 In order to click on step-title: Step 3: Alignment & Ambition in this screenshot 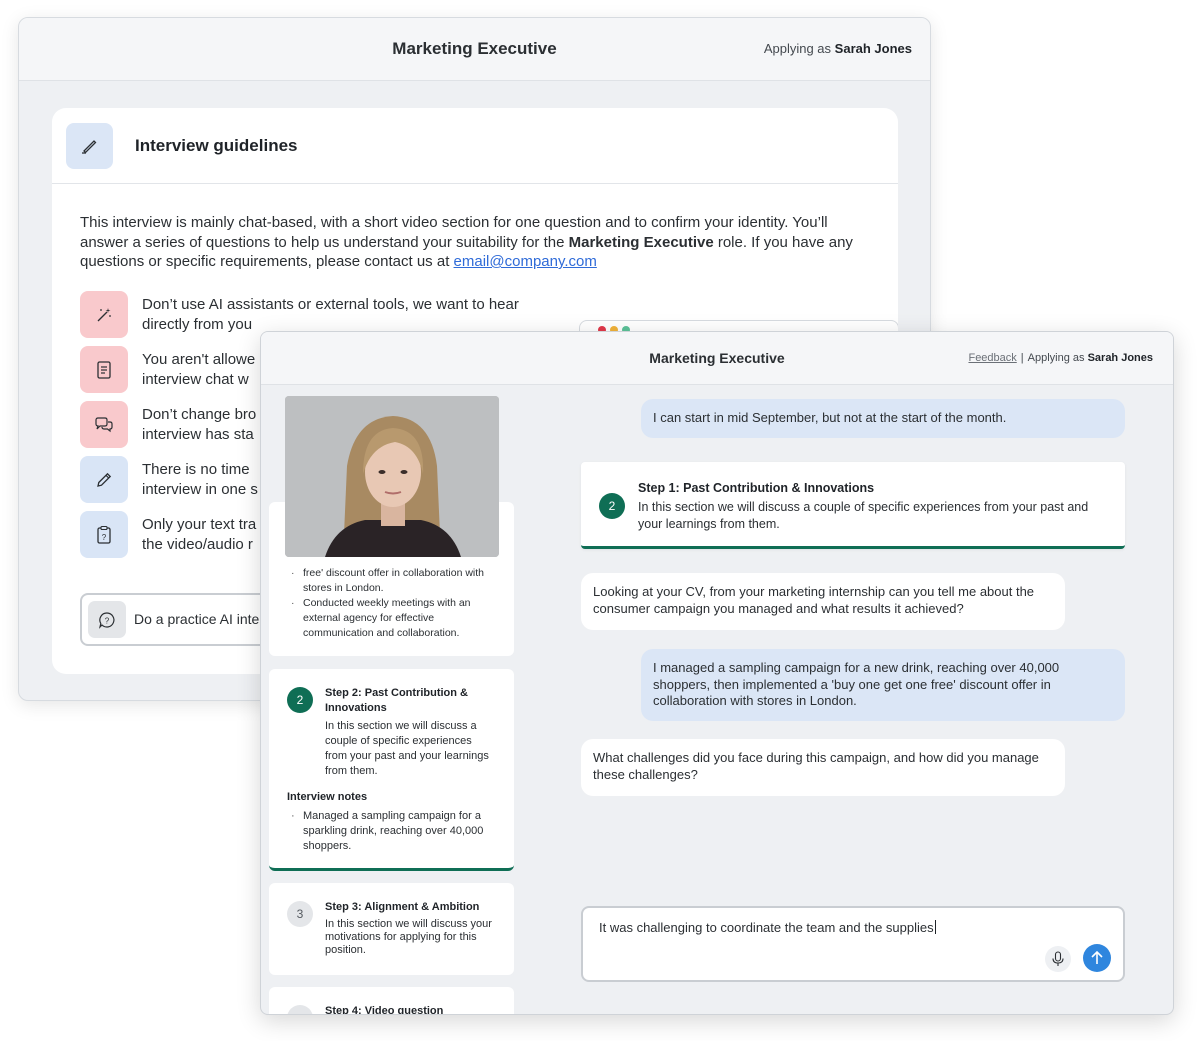, I will do `click(402, 907)`.